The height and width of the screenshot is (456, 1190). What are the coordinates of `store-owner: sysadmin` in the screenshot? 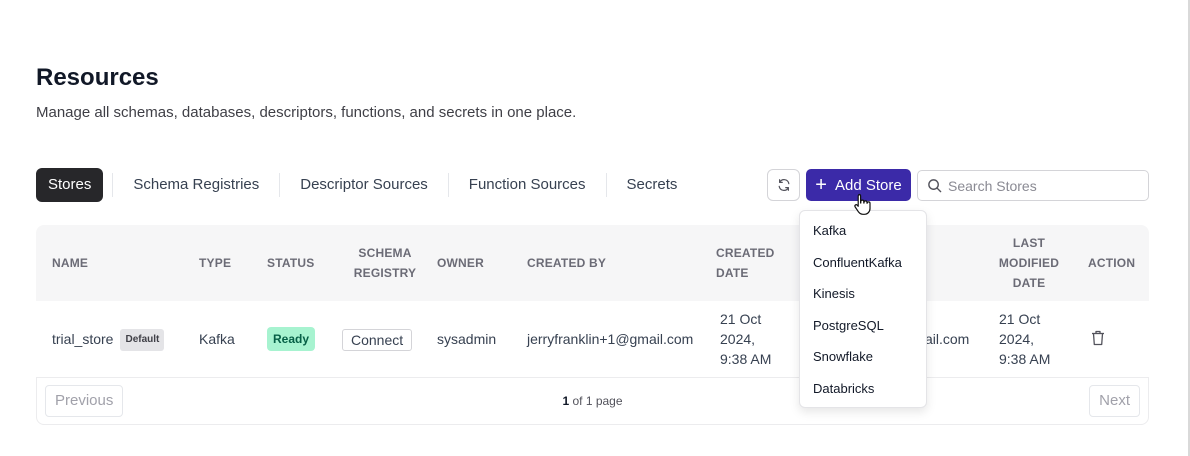 It's located at (467, 339).